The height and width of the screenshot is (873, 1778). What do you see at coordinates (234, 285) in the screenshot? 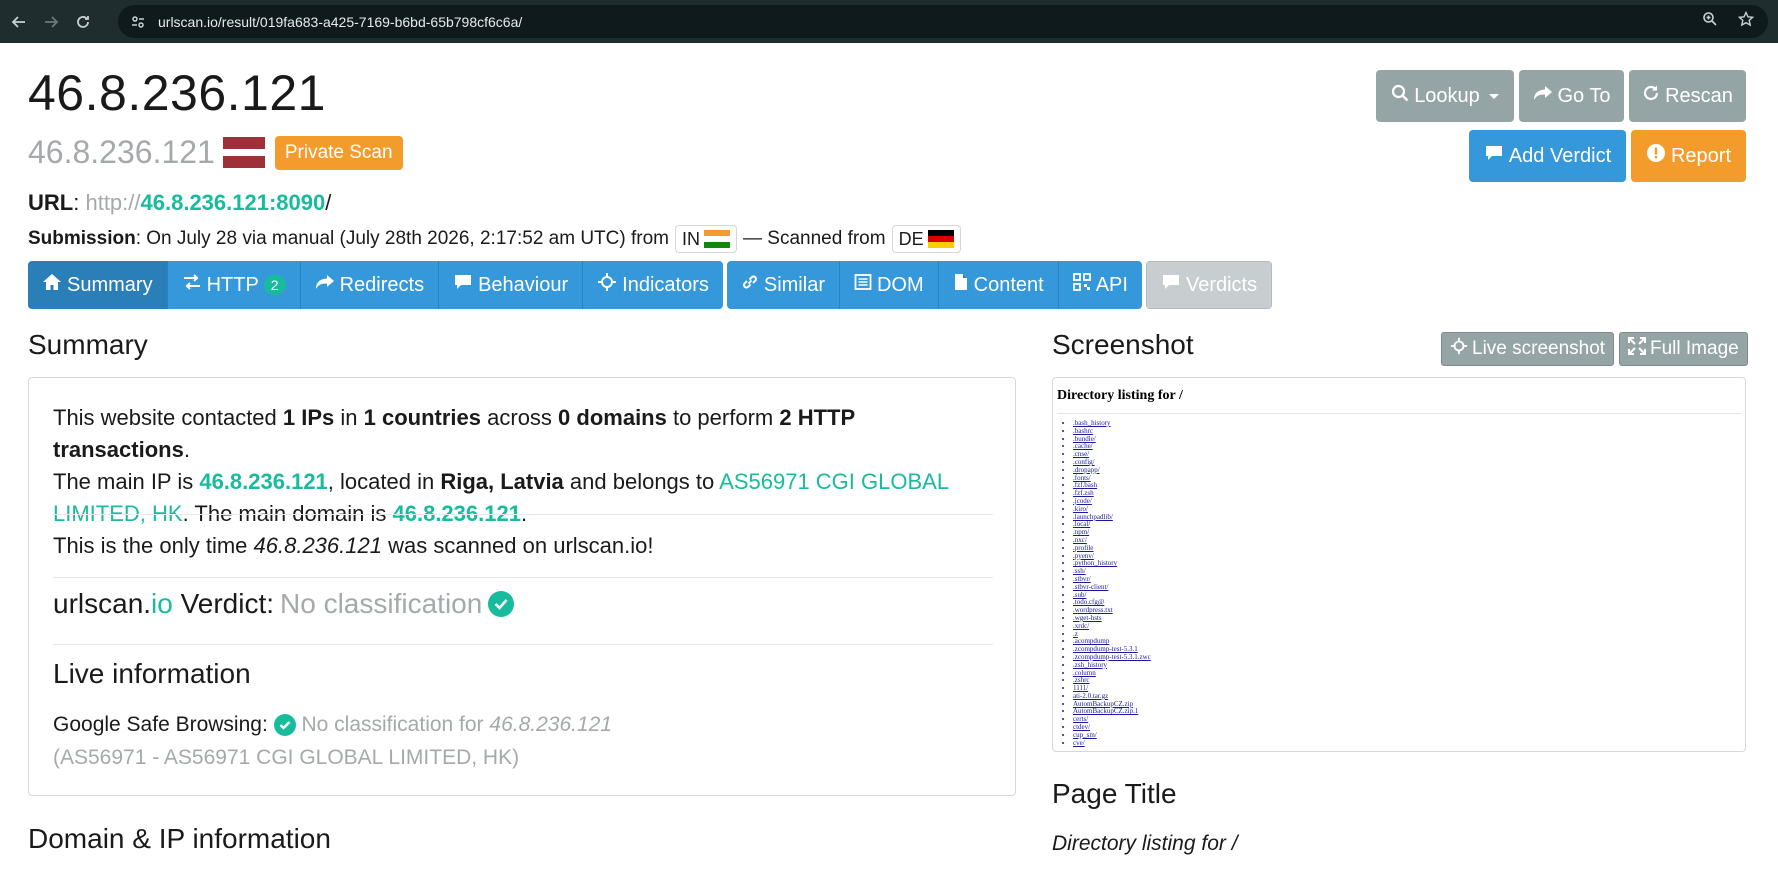
I see `tab-http: HTTP 2` at bounding box center [234, 285].